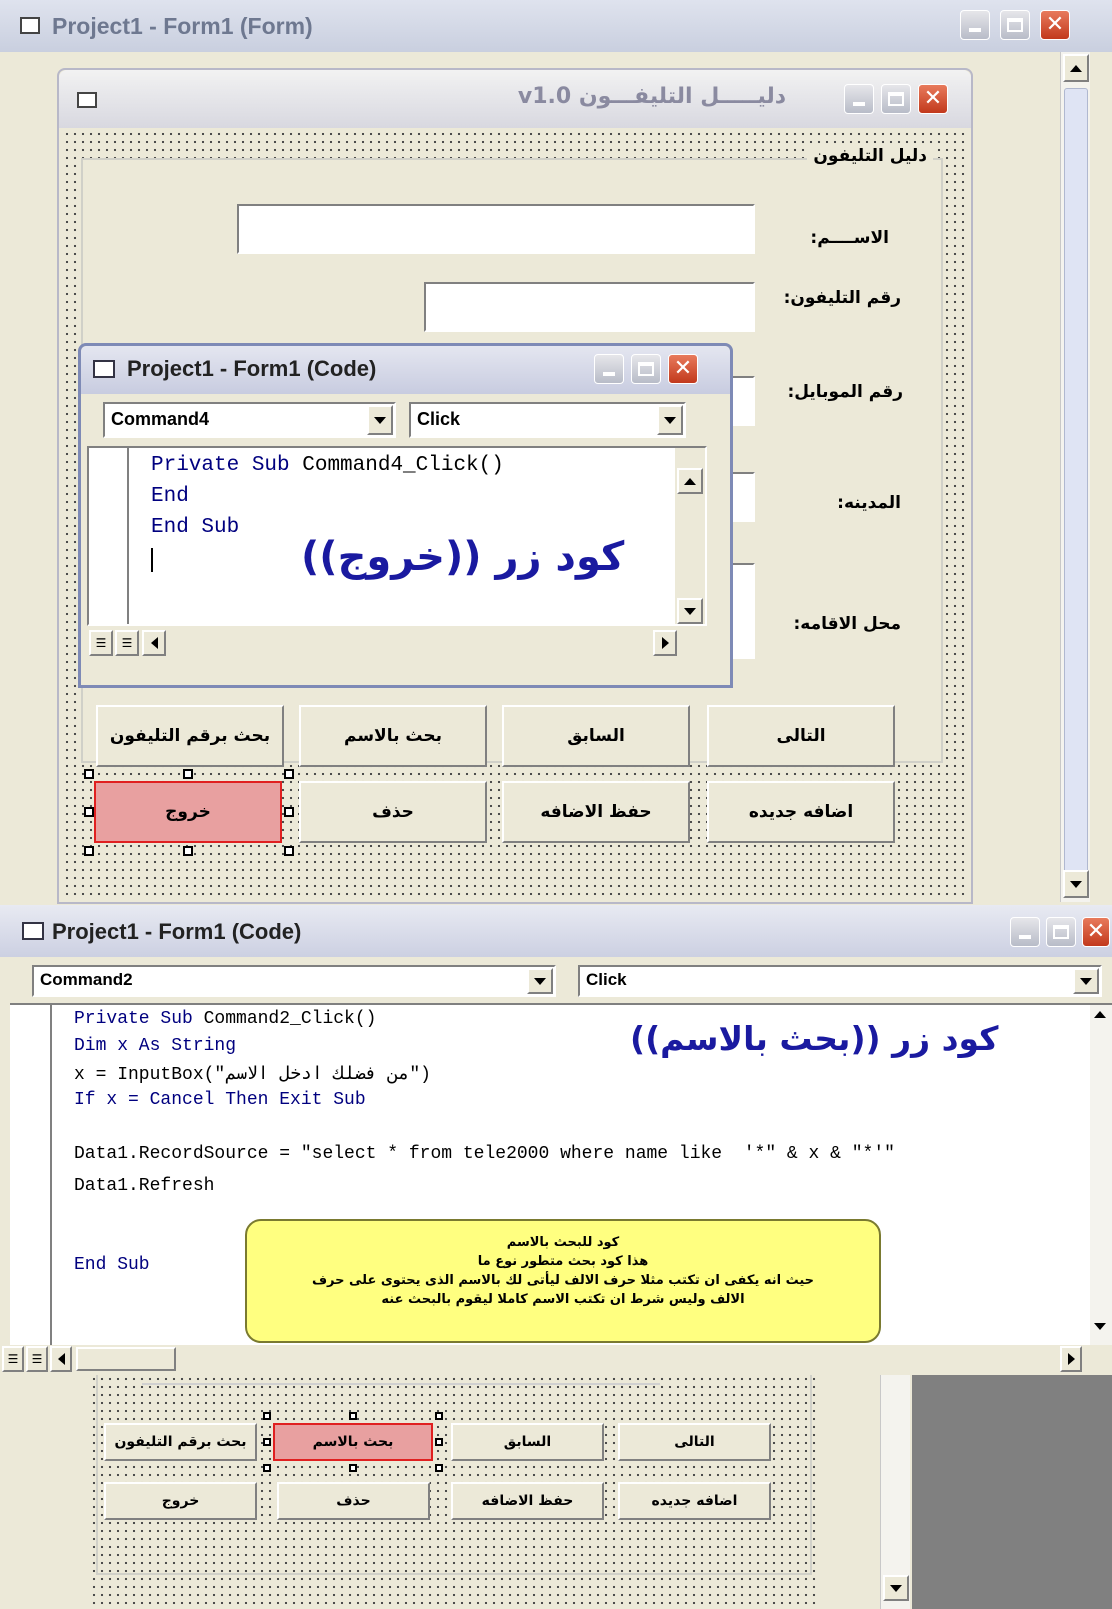 This screenshot has width=1112, height=1609. I want to click on object-combo: Command4, so click(249, 420).